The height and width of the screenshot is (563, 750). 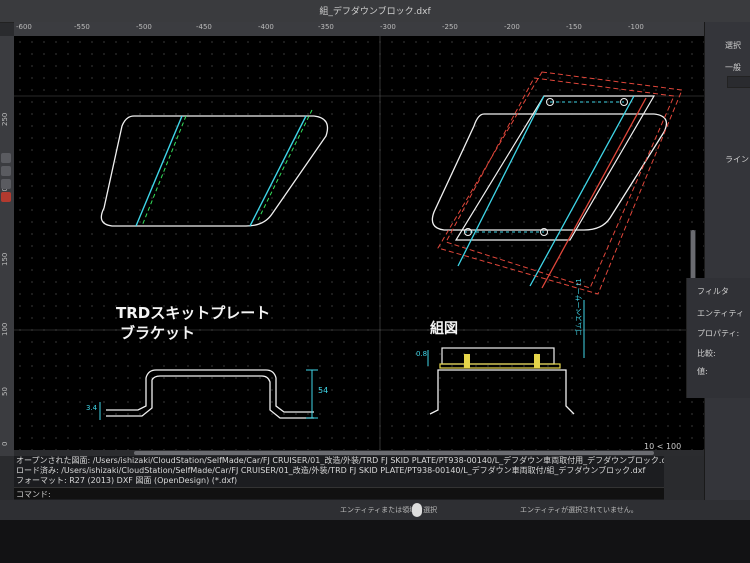 What do you see at coordinates (444, 329) in the screenshot?
I see `label-assembly: 組図` at bounding box center [444, 329].